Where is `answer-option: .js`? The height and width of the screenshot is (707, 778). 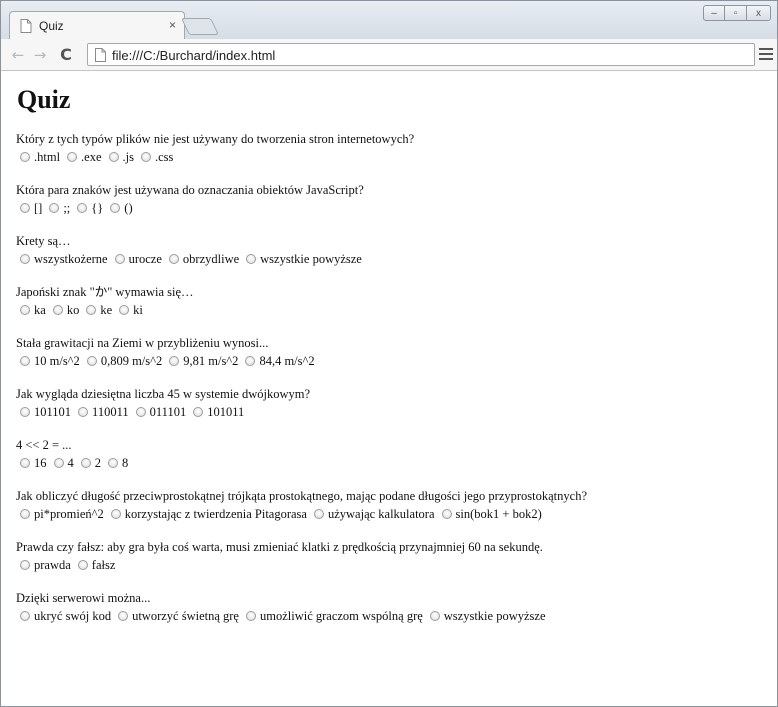
answer-option: .js is located at coordinates (120, 157).